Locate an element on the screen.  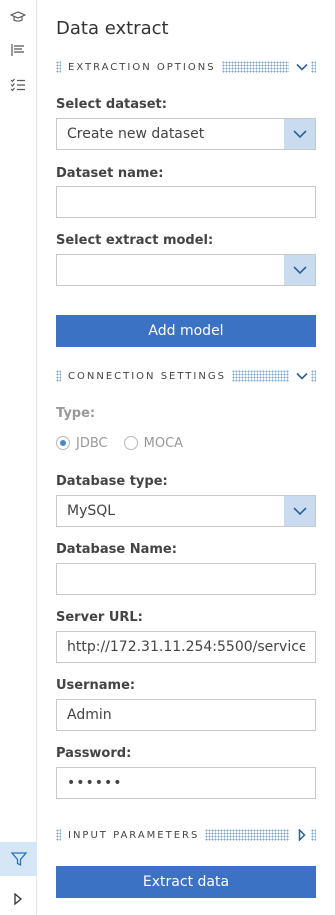
dataset-name-label: Dataset name: is located at coordinates (110, 173).